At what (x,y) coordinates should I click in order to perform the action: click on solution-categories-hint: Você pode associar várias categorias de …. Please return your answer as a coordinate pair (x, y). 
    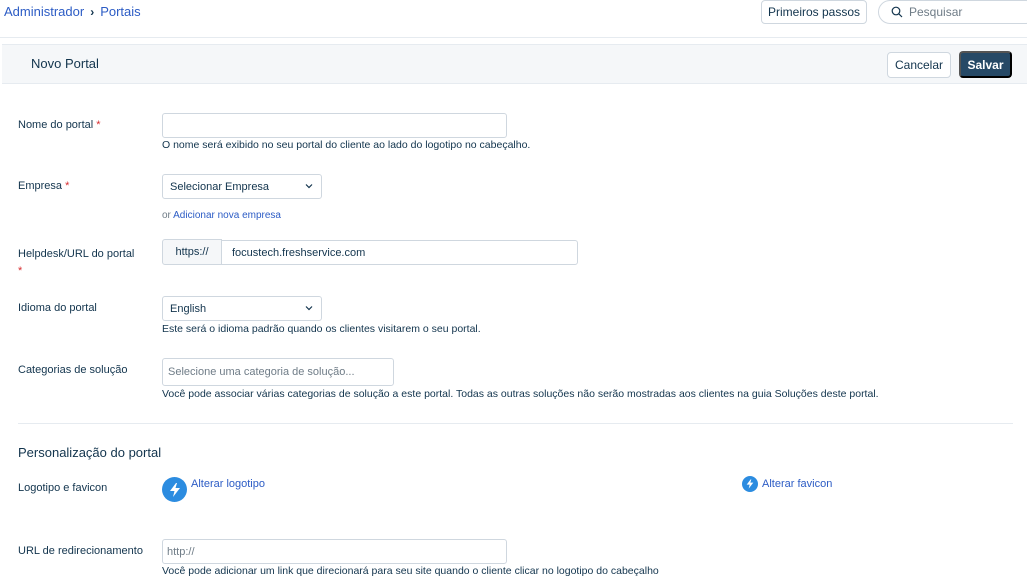
    Looking at the image, I should click on (520, 394).